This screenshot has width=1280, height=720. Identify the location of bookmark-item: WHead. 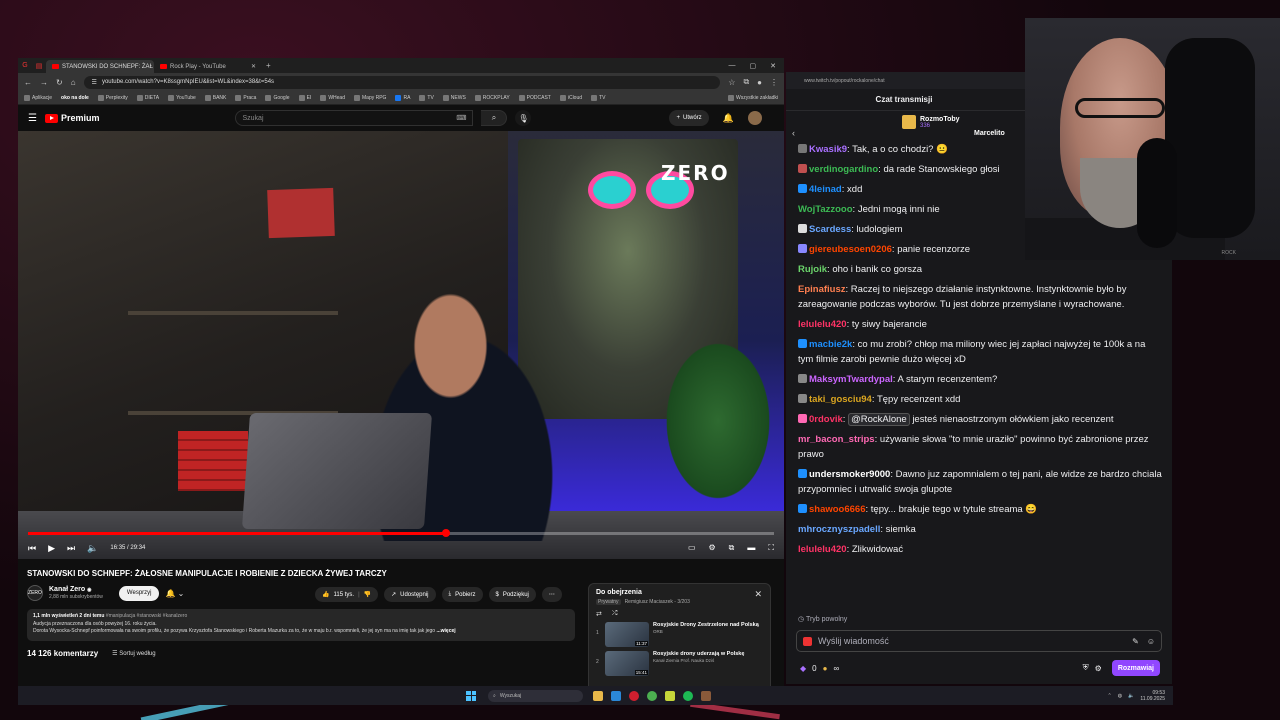
(332, 97).